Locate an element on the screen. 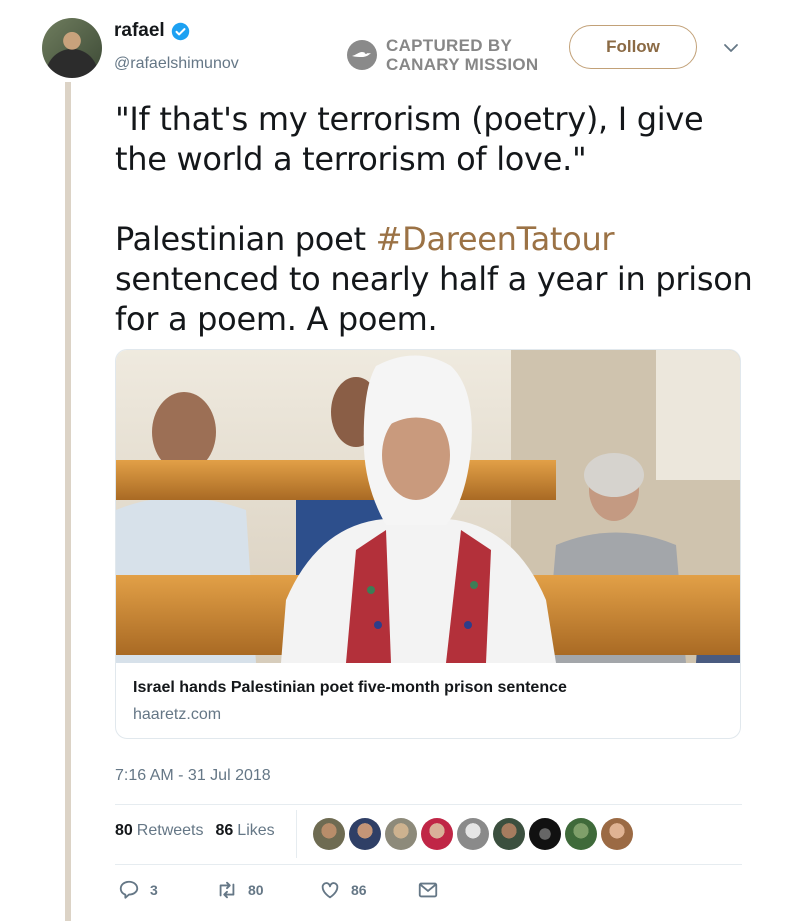 This screenshot has width=788, height=921. retweet-count: 80 is located at coordinates (256, 890).